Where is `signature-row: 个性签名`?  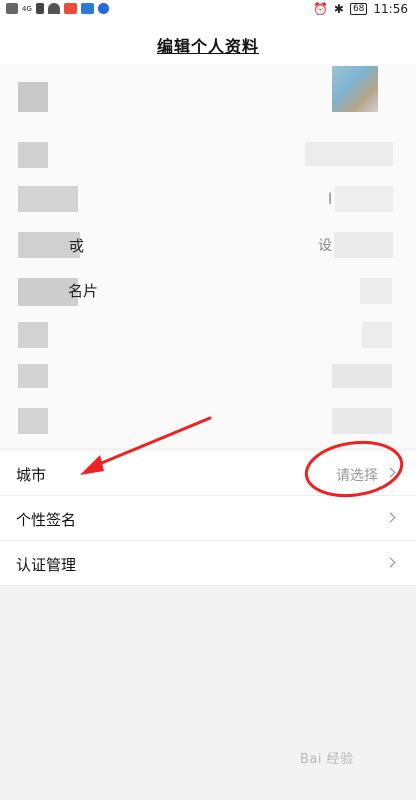 signature-row: 个性签名 is located at coordinates (208, 518).